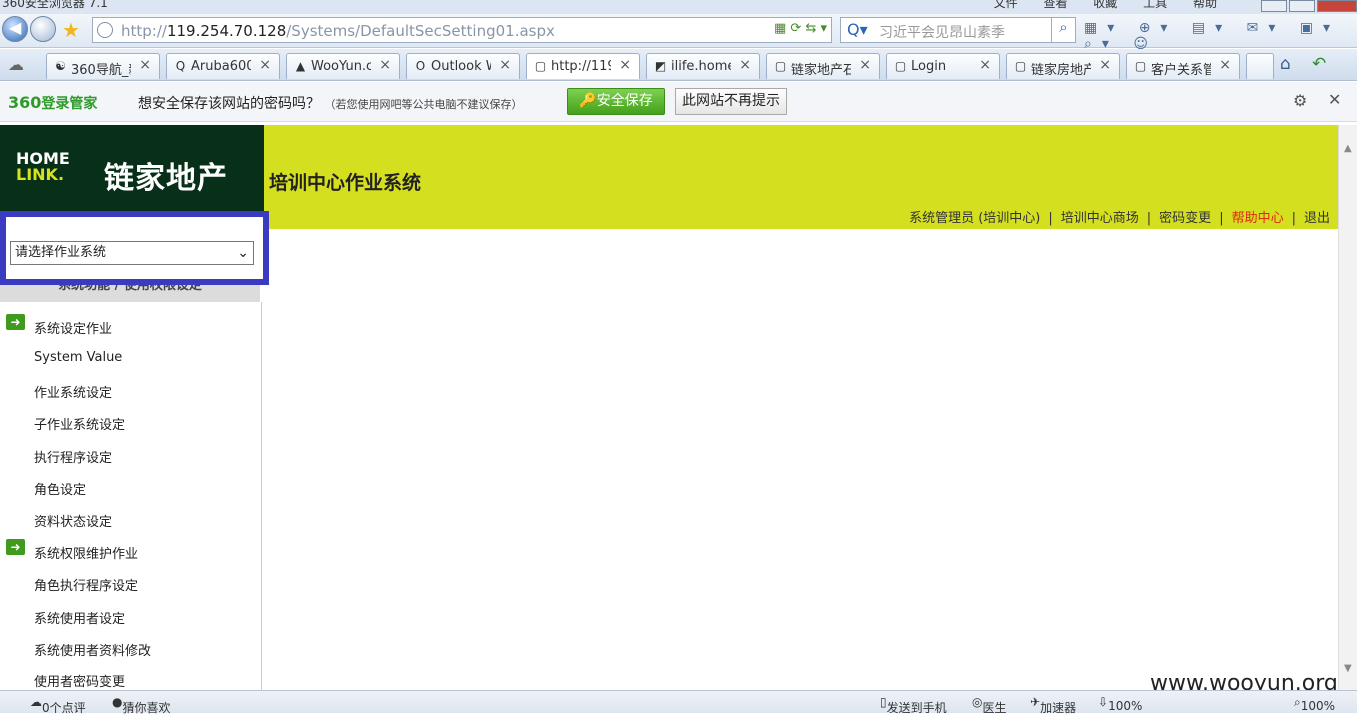 Image resolution: width=1357 pixels, height=716 pixels. Describe the element at coordinates (132, 253) in the screenshot. I see `system-select: 请选择作业系统 ⌄` at that location.